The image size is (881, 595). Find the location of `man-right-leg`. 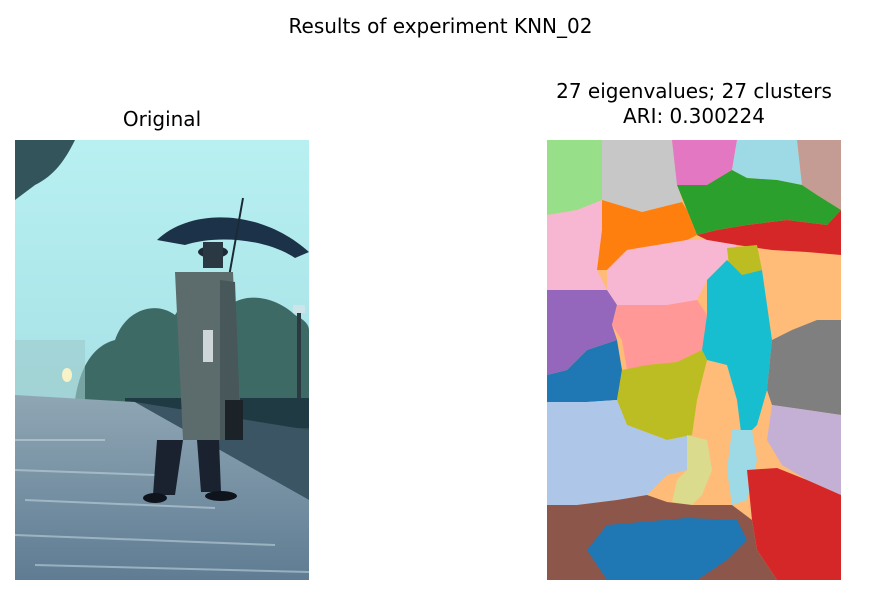

man-right-leg is located at coordinates (209, 466).